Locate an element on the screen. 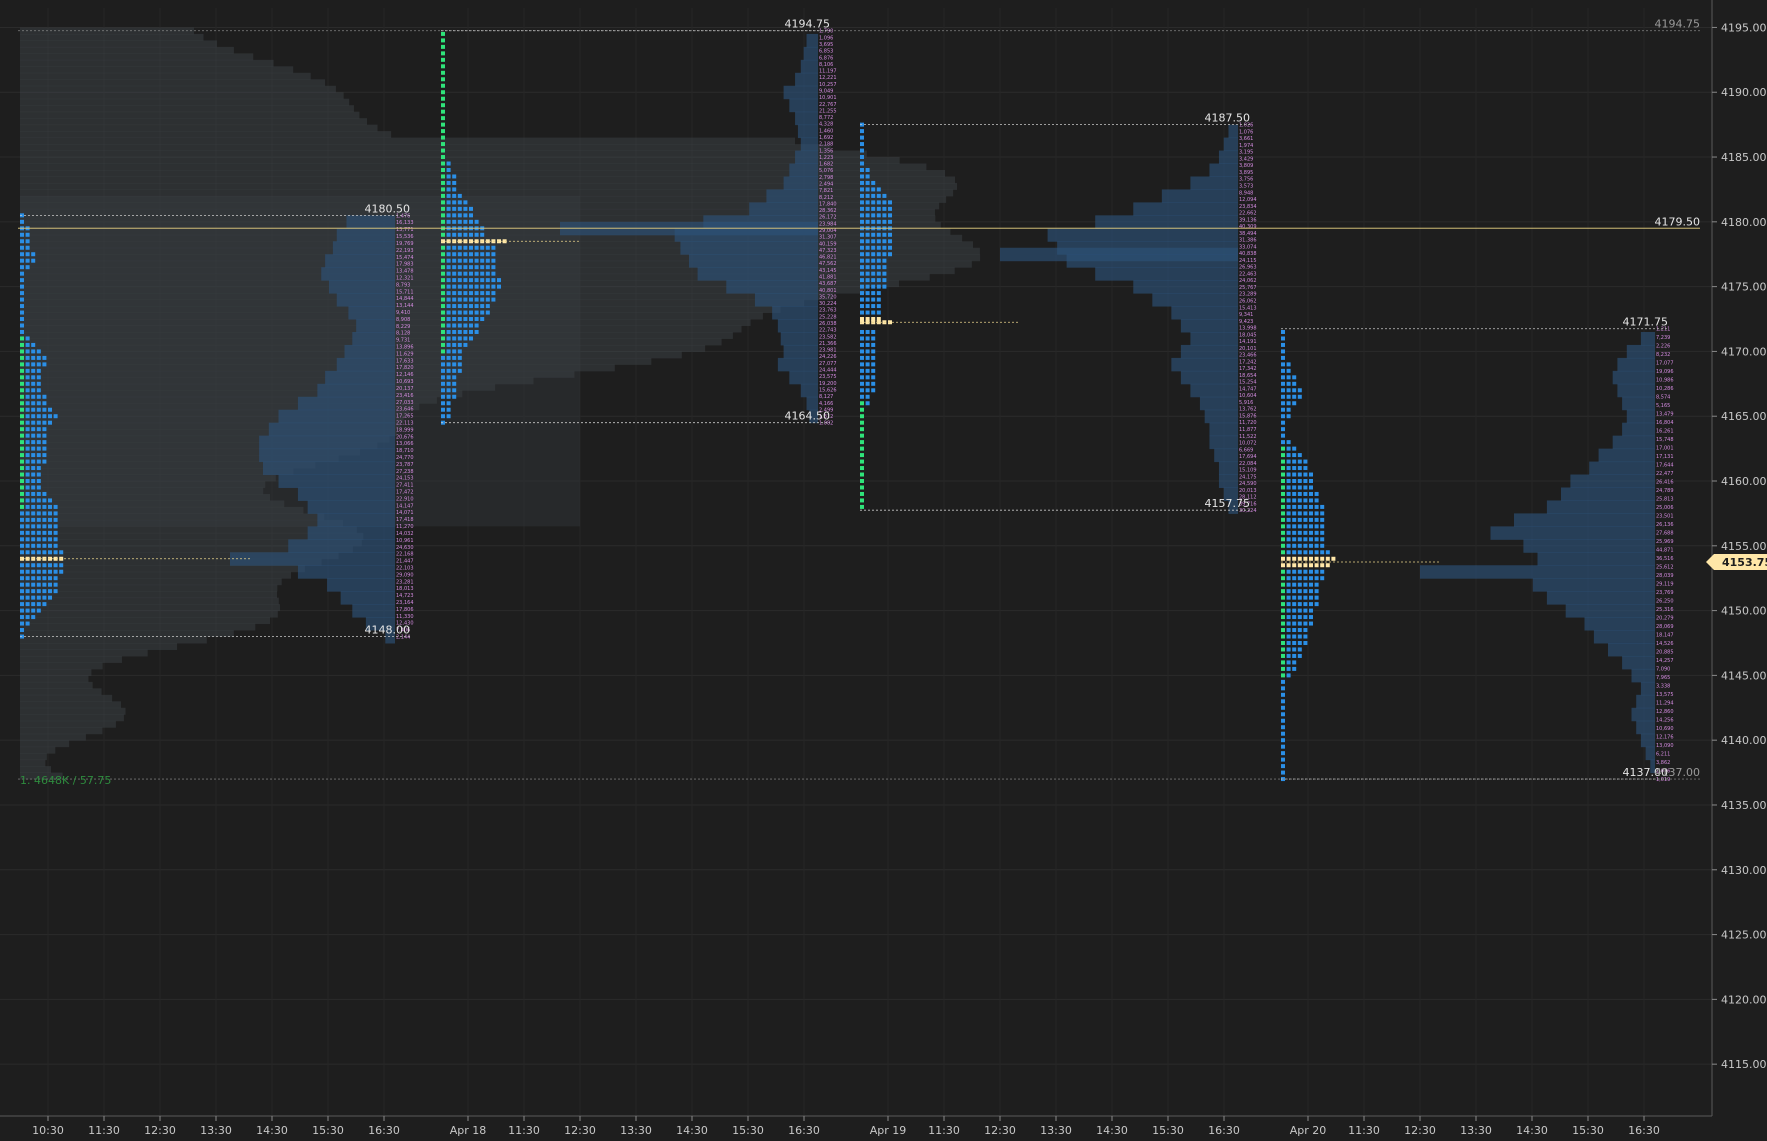 The width and height of the screenshot is (1767, 1141). volume-value-label: 18,045 is located at coordinates (1248, 335).